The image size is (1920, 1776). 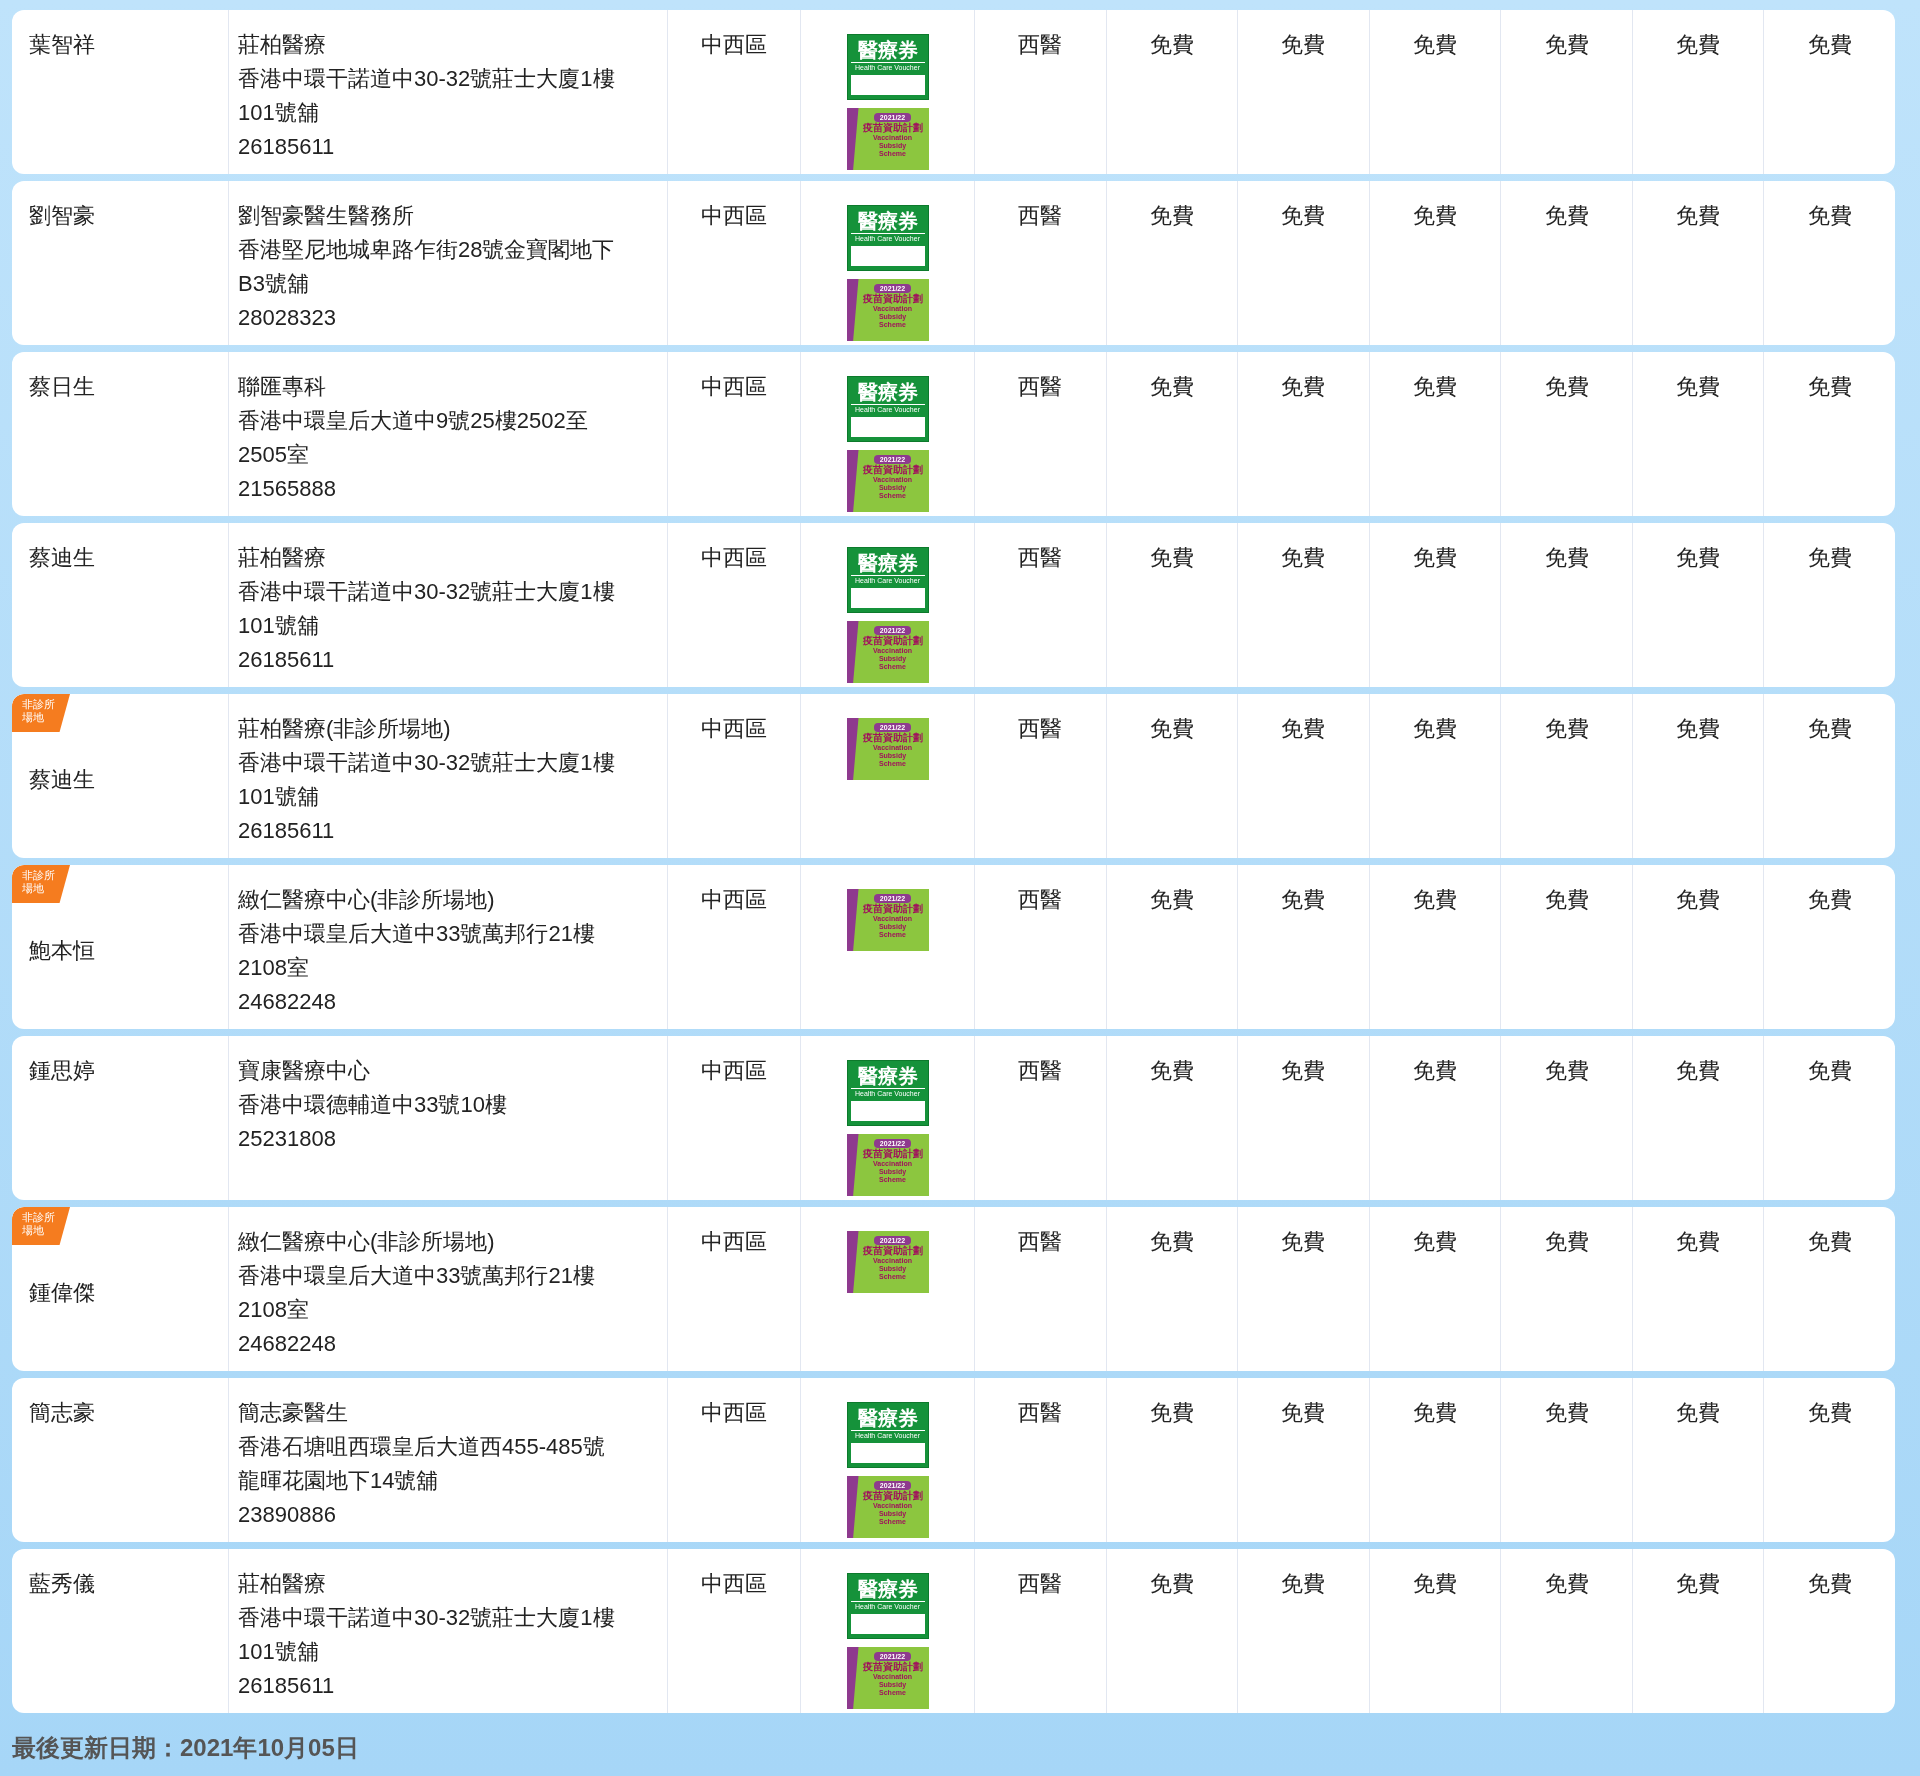 What do you see at coordinates (287, 489) in the screenshot?
I see `phone-number: 21565888` at bounding box center [287, 489].